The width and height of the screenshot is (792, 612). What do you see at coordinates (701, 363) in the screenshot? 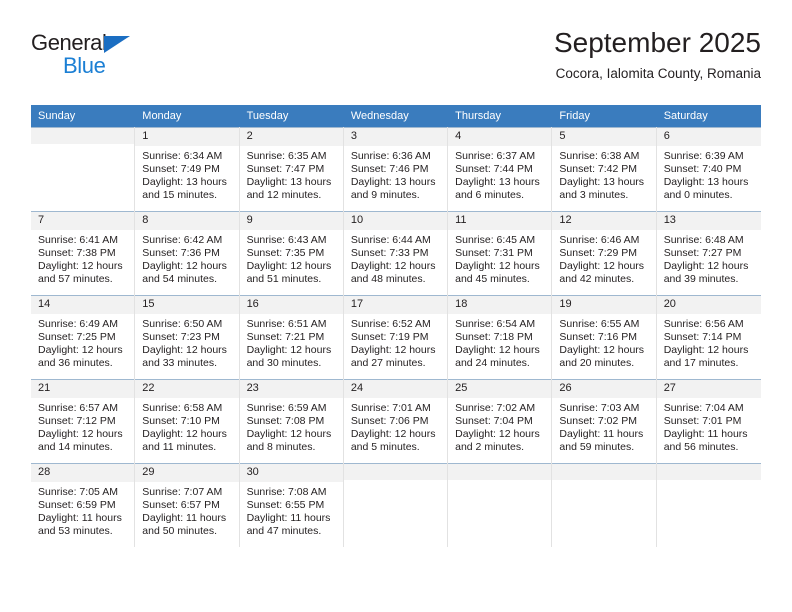
I see `day-daylight-line2-text: and 17 minutes.` at bounding box center [701, 363].